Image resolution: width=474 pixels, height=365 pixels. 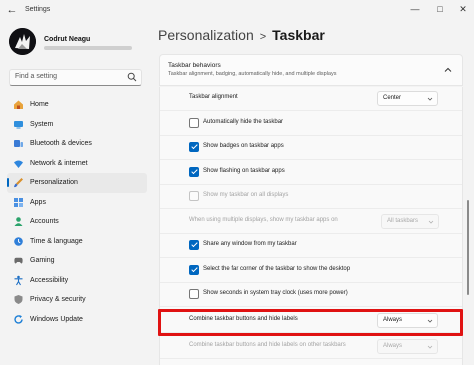 What do you see at coordinates (18, 124) in the screenshot?
I see `system-icon` at bounding box center [18, 124].